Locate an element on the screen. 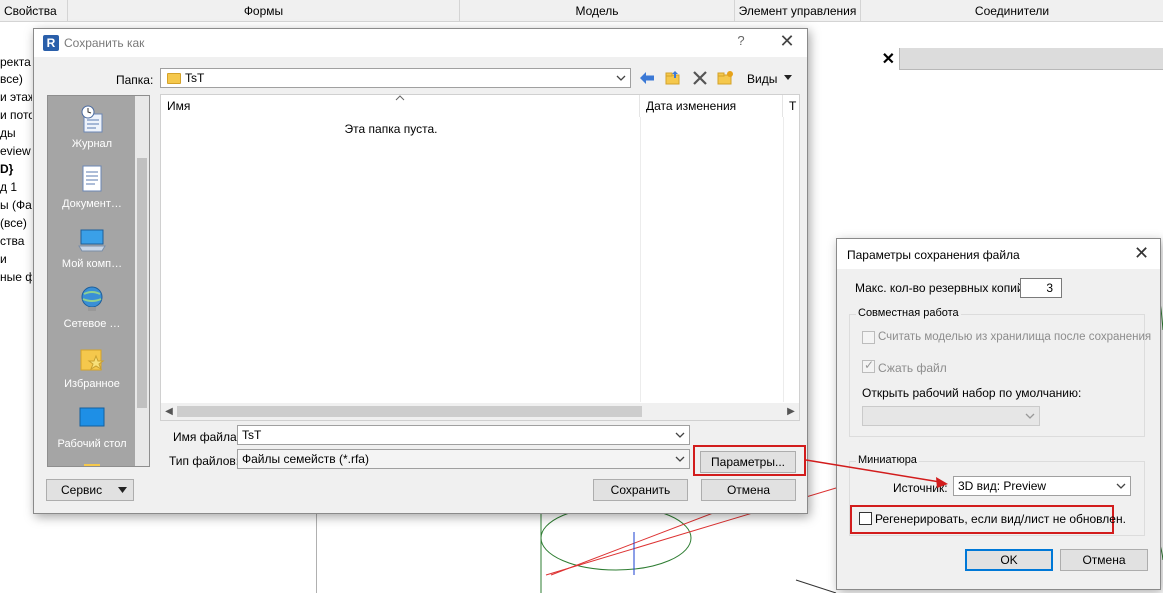 The height and width of the screenshot is (593, 1163). service-menu-button: Сервис is located at coordinates (90, 490).